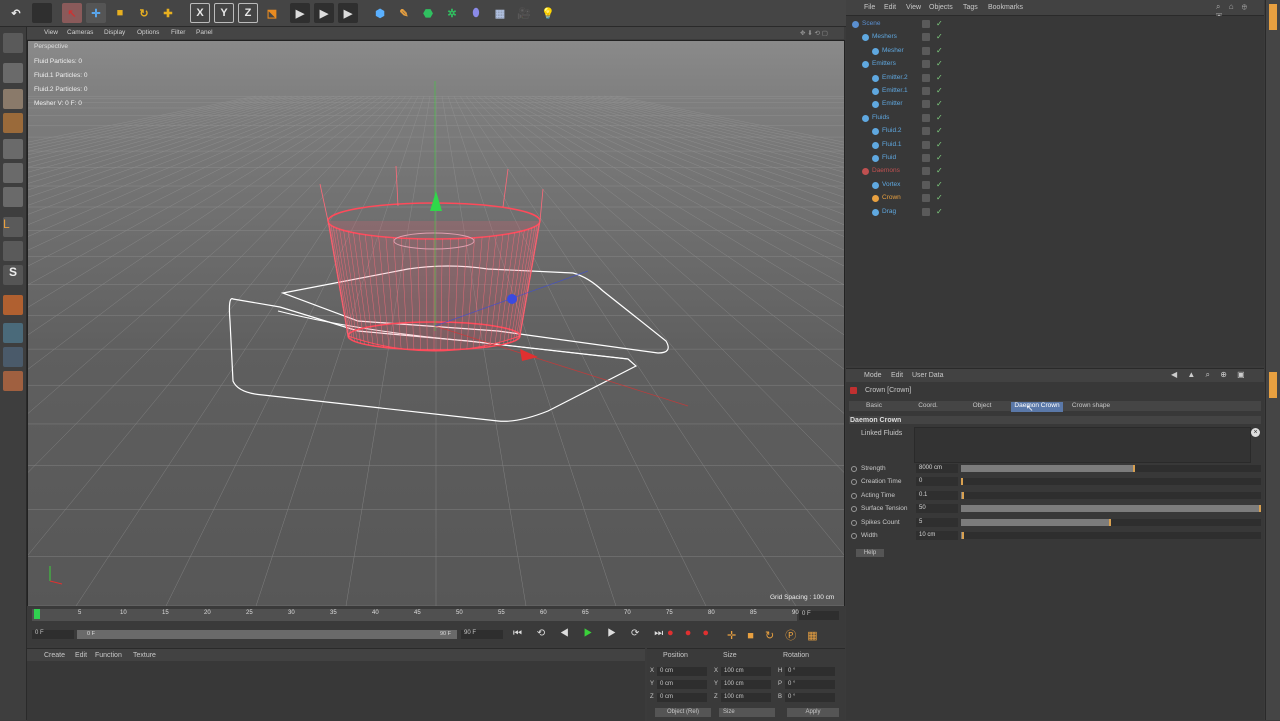 The image size is (1280, 721). What do you see at coordinates (1055, 78) in the screenshot?
I see `object-row: Emitter.2 ✓` at bounding box center [1055, 78].